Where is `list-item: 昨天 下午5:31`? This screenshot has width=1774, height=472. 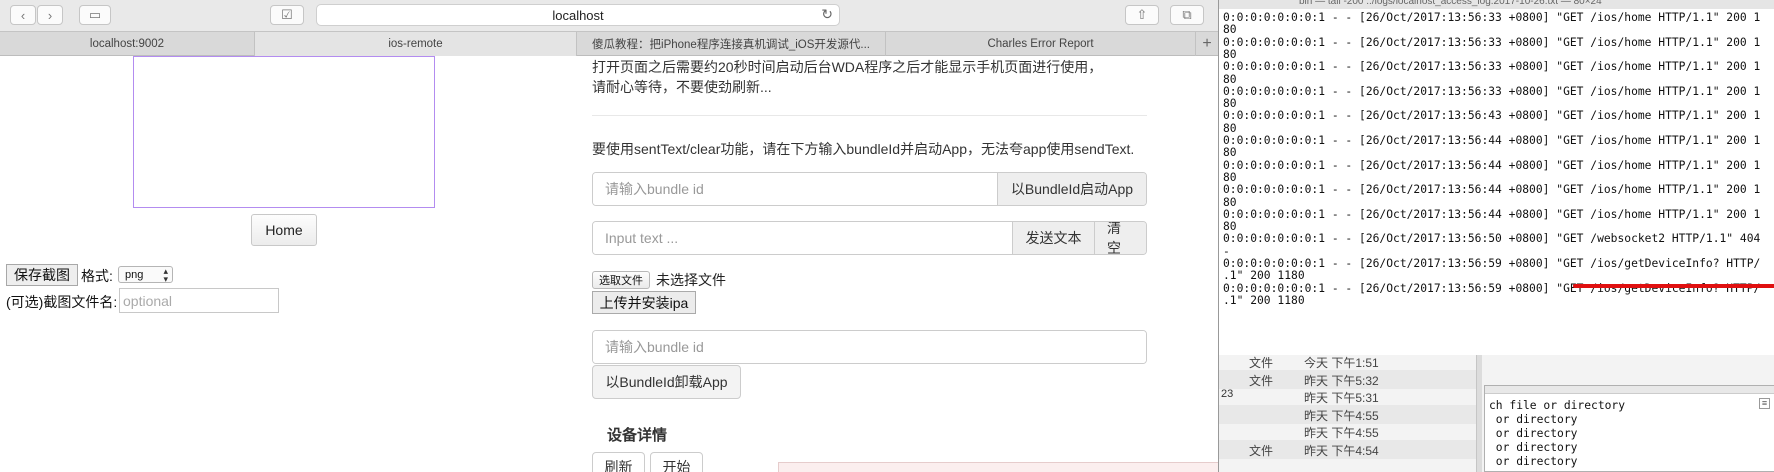 list-item: 昨天 下午5:31 is located at coordinates (1349, 396).